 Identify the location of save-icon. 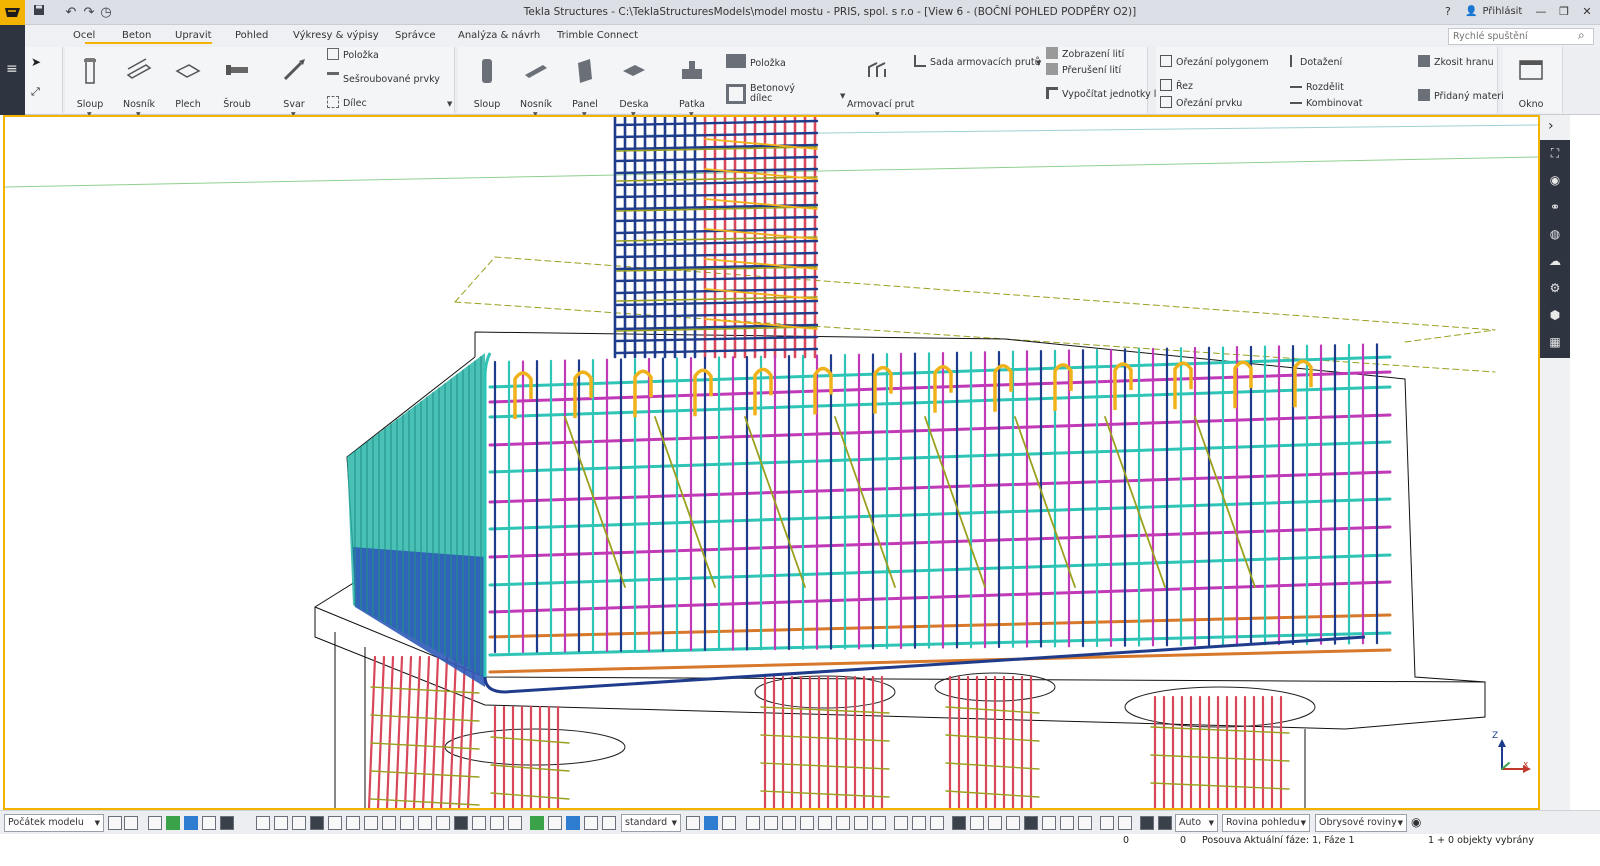
(39, 12).